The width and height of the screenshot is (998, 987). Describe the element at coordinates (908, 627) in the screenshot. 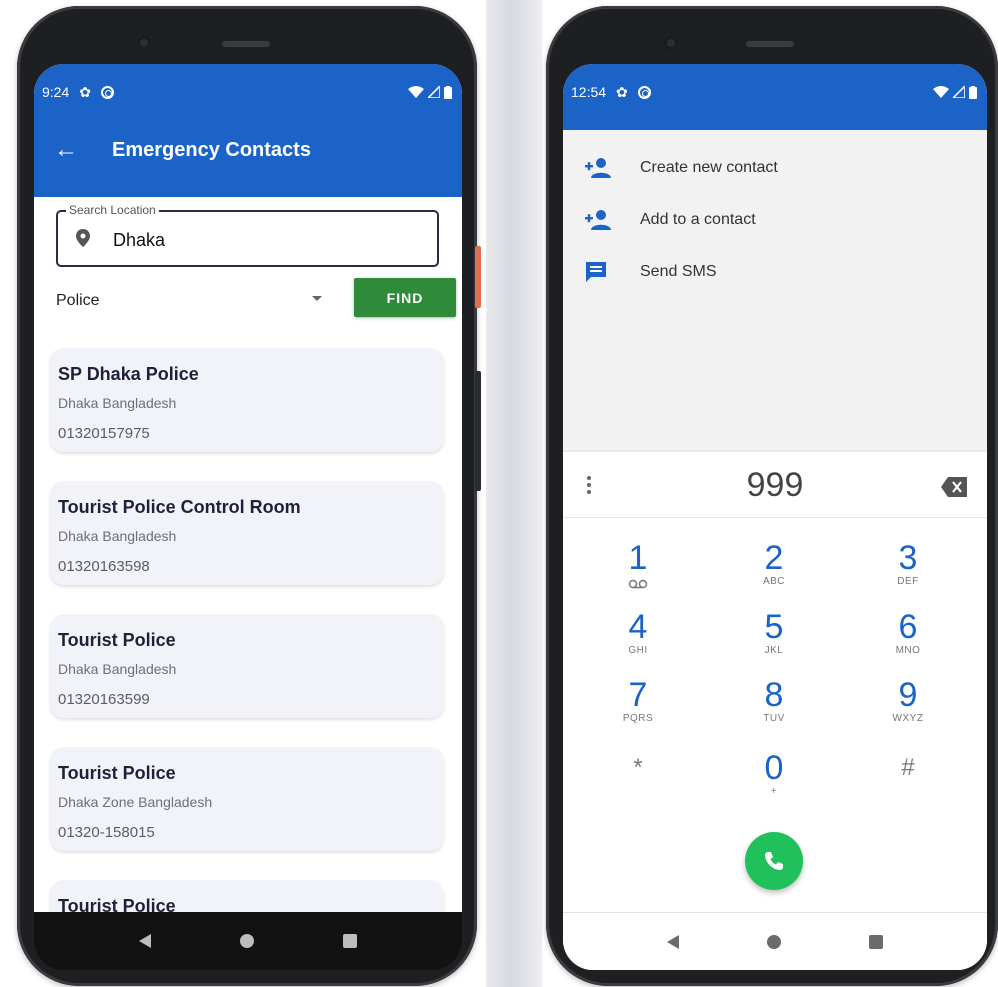

I see `key-digit: 6` at that location.